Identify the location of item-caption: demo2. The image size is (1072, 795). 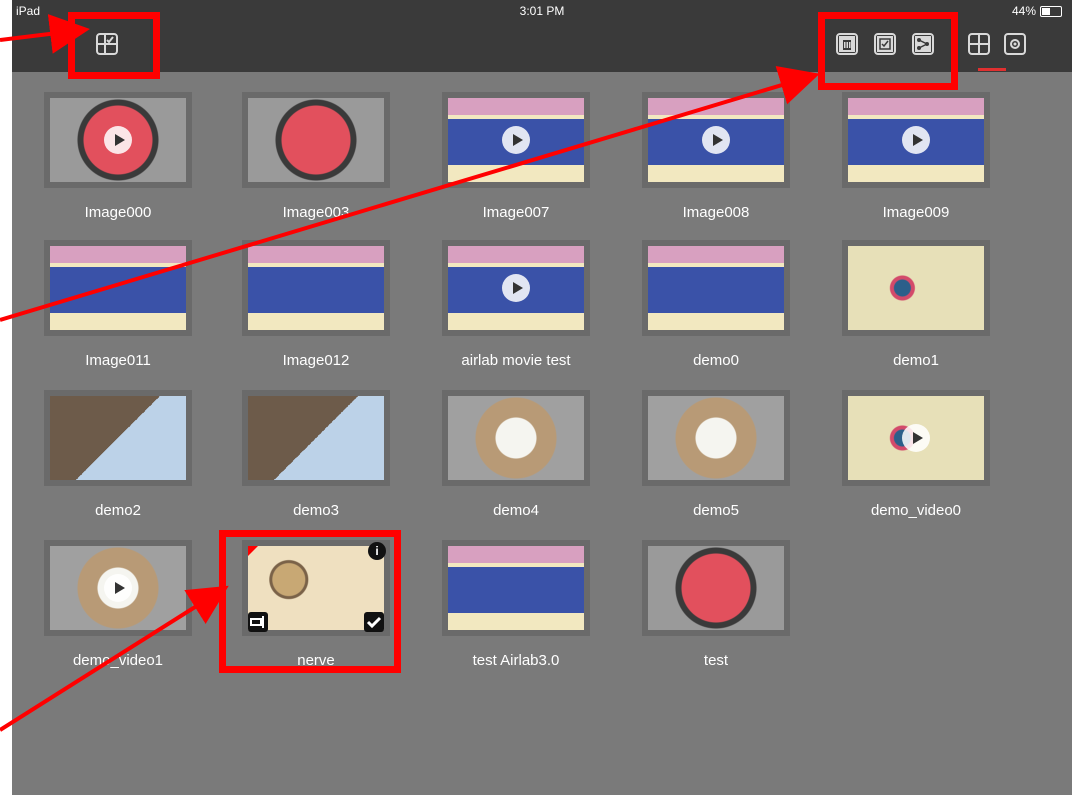
(118, 510).